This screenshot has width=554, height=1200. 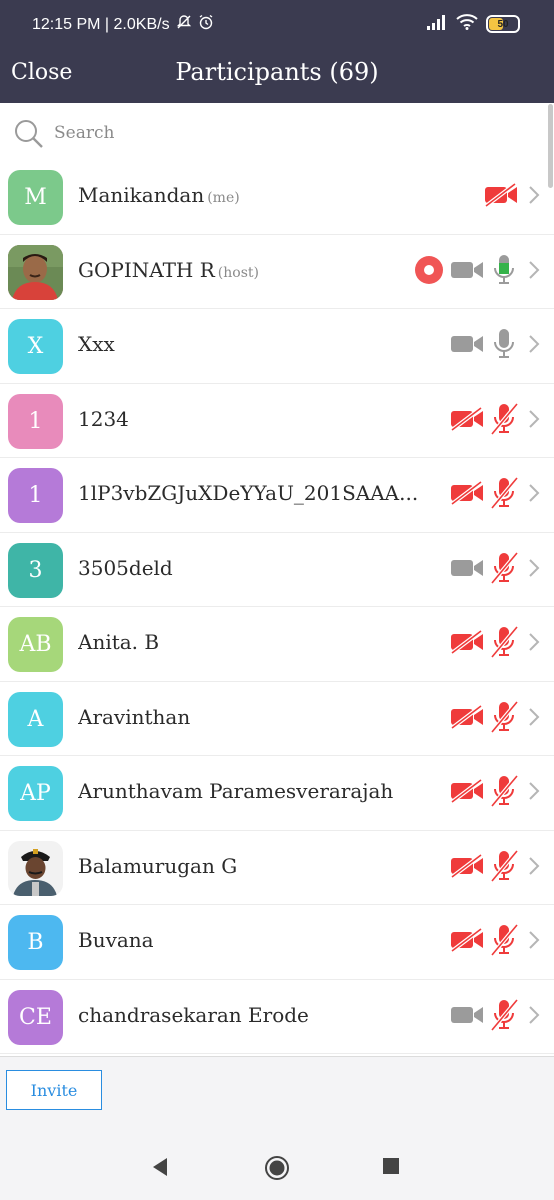 What do you see at coordinates (184, 24) in the screenshot?
I see `bell-off-icon` at bounding box center [184, 24].